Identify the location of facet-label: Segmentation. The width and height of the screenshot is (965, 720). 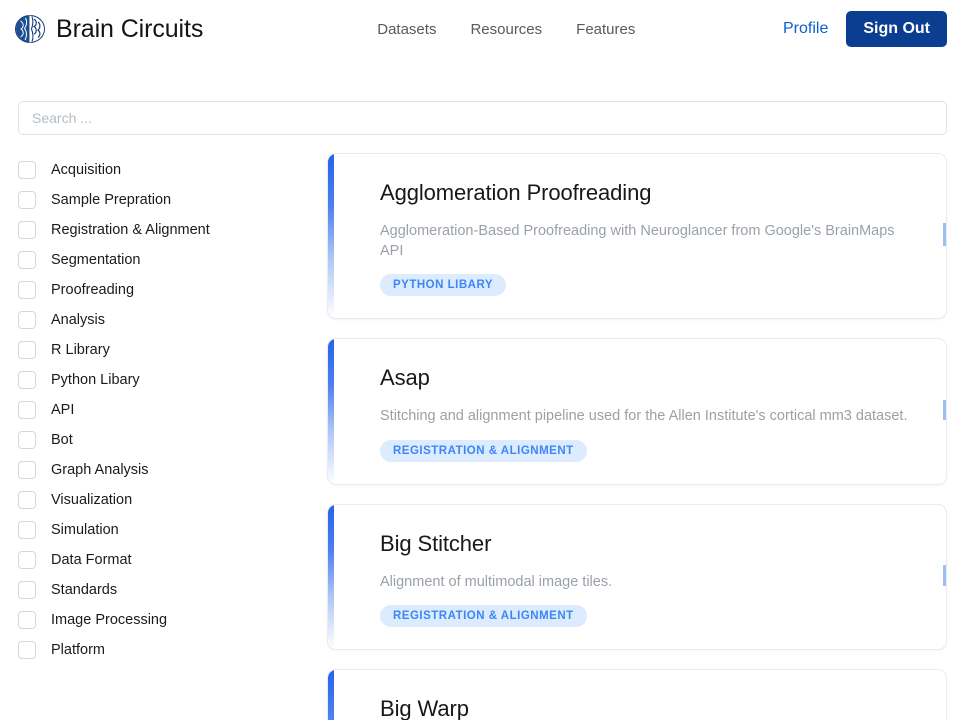
(96, 260).